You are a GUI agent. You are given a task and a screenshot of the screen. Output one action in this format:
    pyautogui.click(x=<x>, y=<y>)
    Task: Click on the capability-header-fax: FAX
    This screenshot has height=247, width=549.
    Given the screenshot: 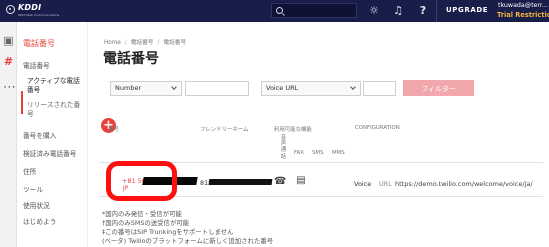 What is the action you would take?
    pyautogui.click(x=299, y=153)
    